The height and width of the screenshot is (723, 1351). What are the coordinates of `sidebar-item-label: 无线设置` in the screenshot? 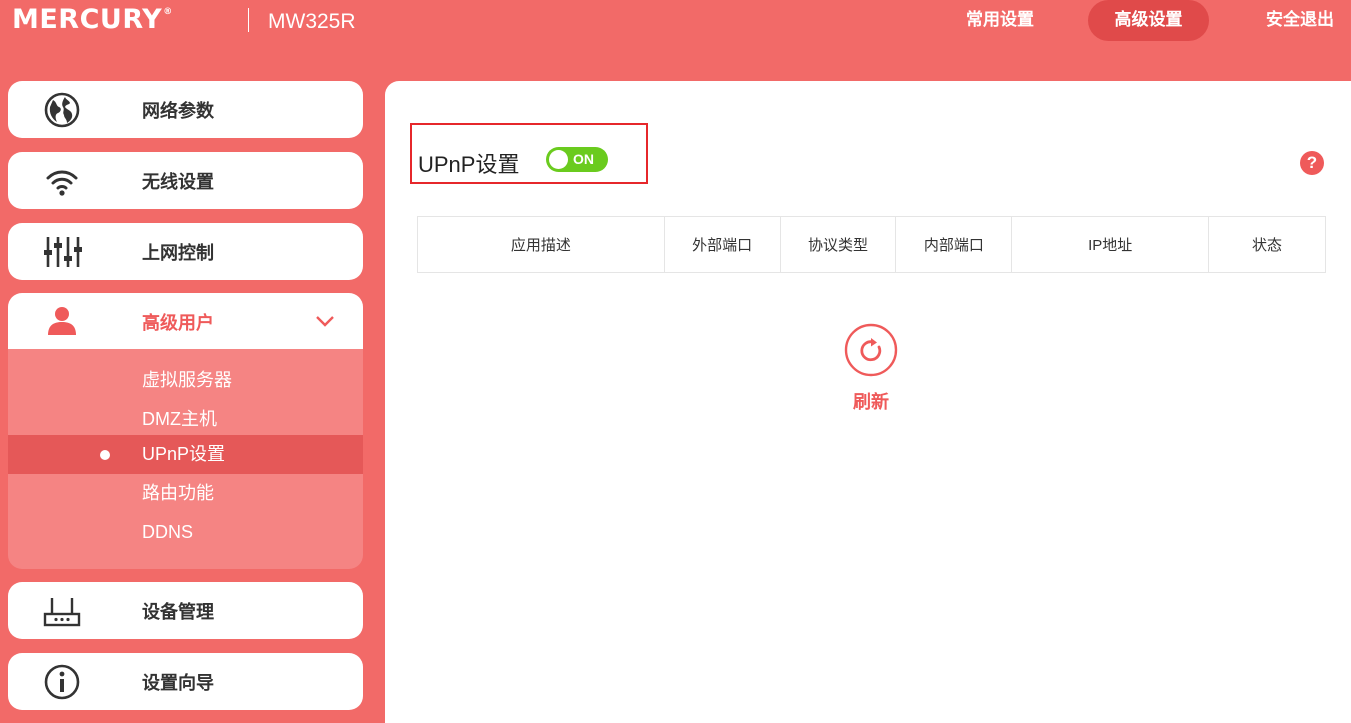 It's located at (178, 182).